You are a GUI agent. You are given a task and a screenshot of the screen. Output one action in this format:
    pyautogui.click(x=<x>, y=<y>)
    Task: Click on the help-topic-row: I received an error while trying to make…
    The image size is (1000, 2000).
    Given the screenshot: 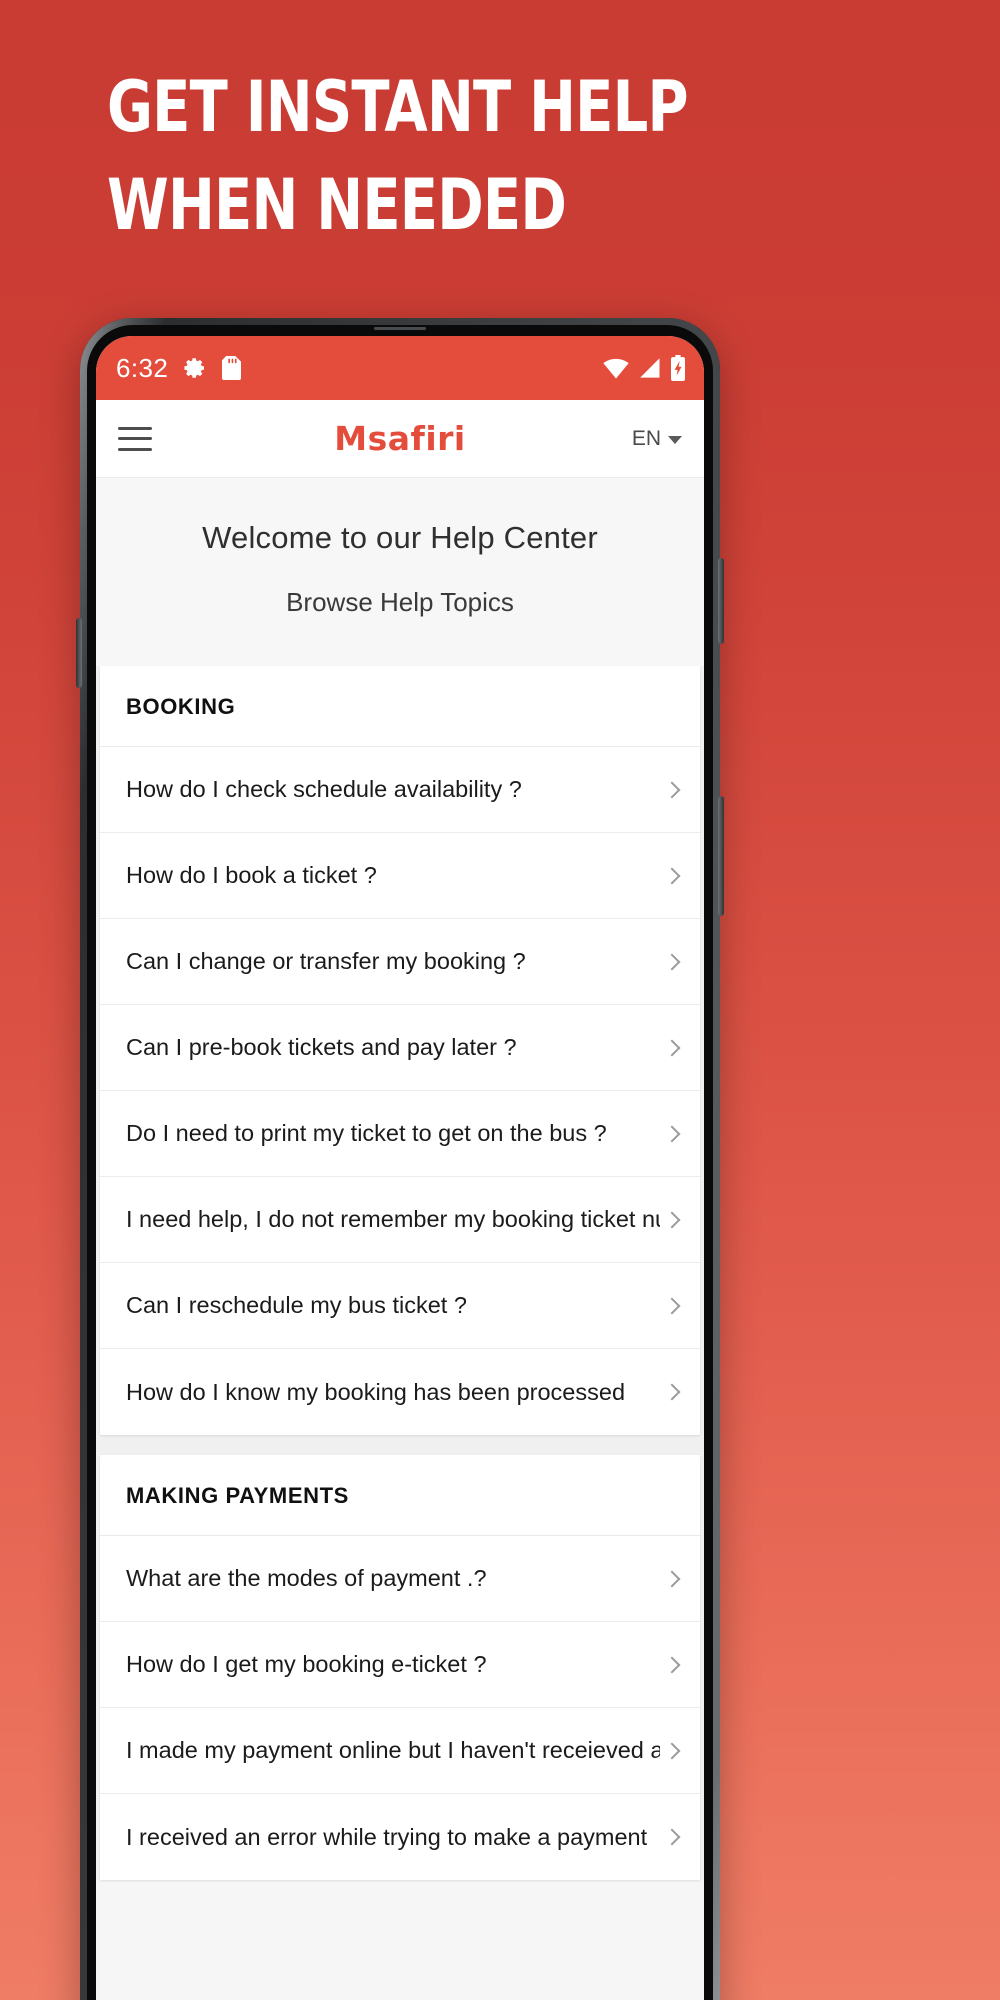 What is the action you would take?
    pyautogui.click(x=400, y=1837)
    